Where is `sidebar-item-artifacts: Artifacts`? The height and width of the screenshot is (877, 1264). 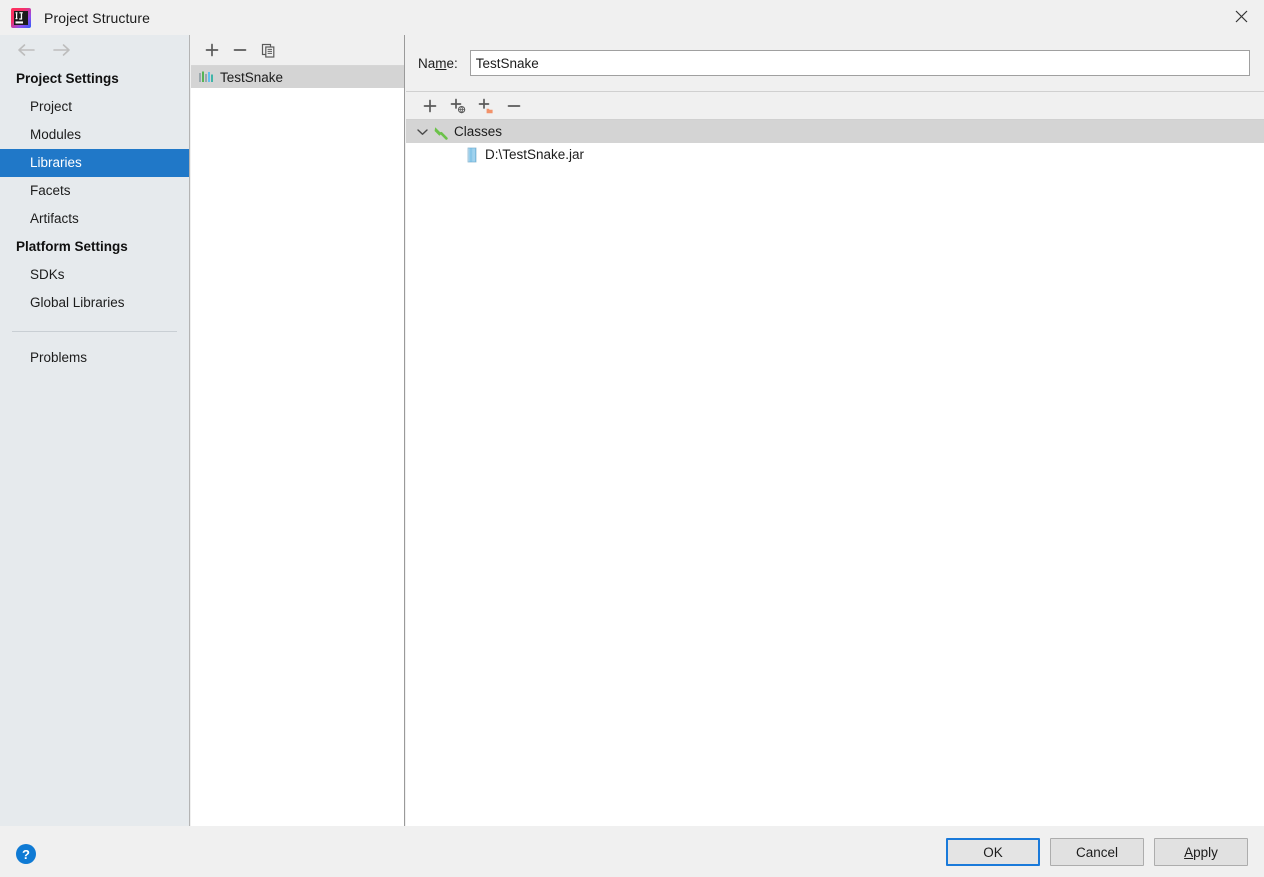 sidebar-item-artifacts: Artifacts is located at coordinates (94, 219).